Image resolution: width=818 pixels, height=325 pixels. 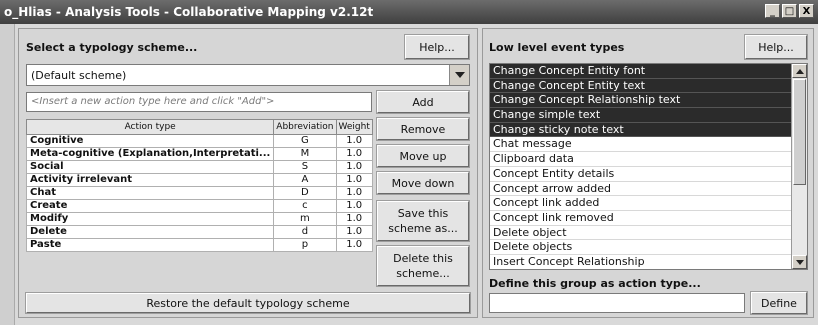 I want to click on define-button: Define, so click(x=779, y=303).